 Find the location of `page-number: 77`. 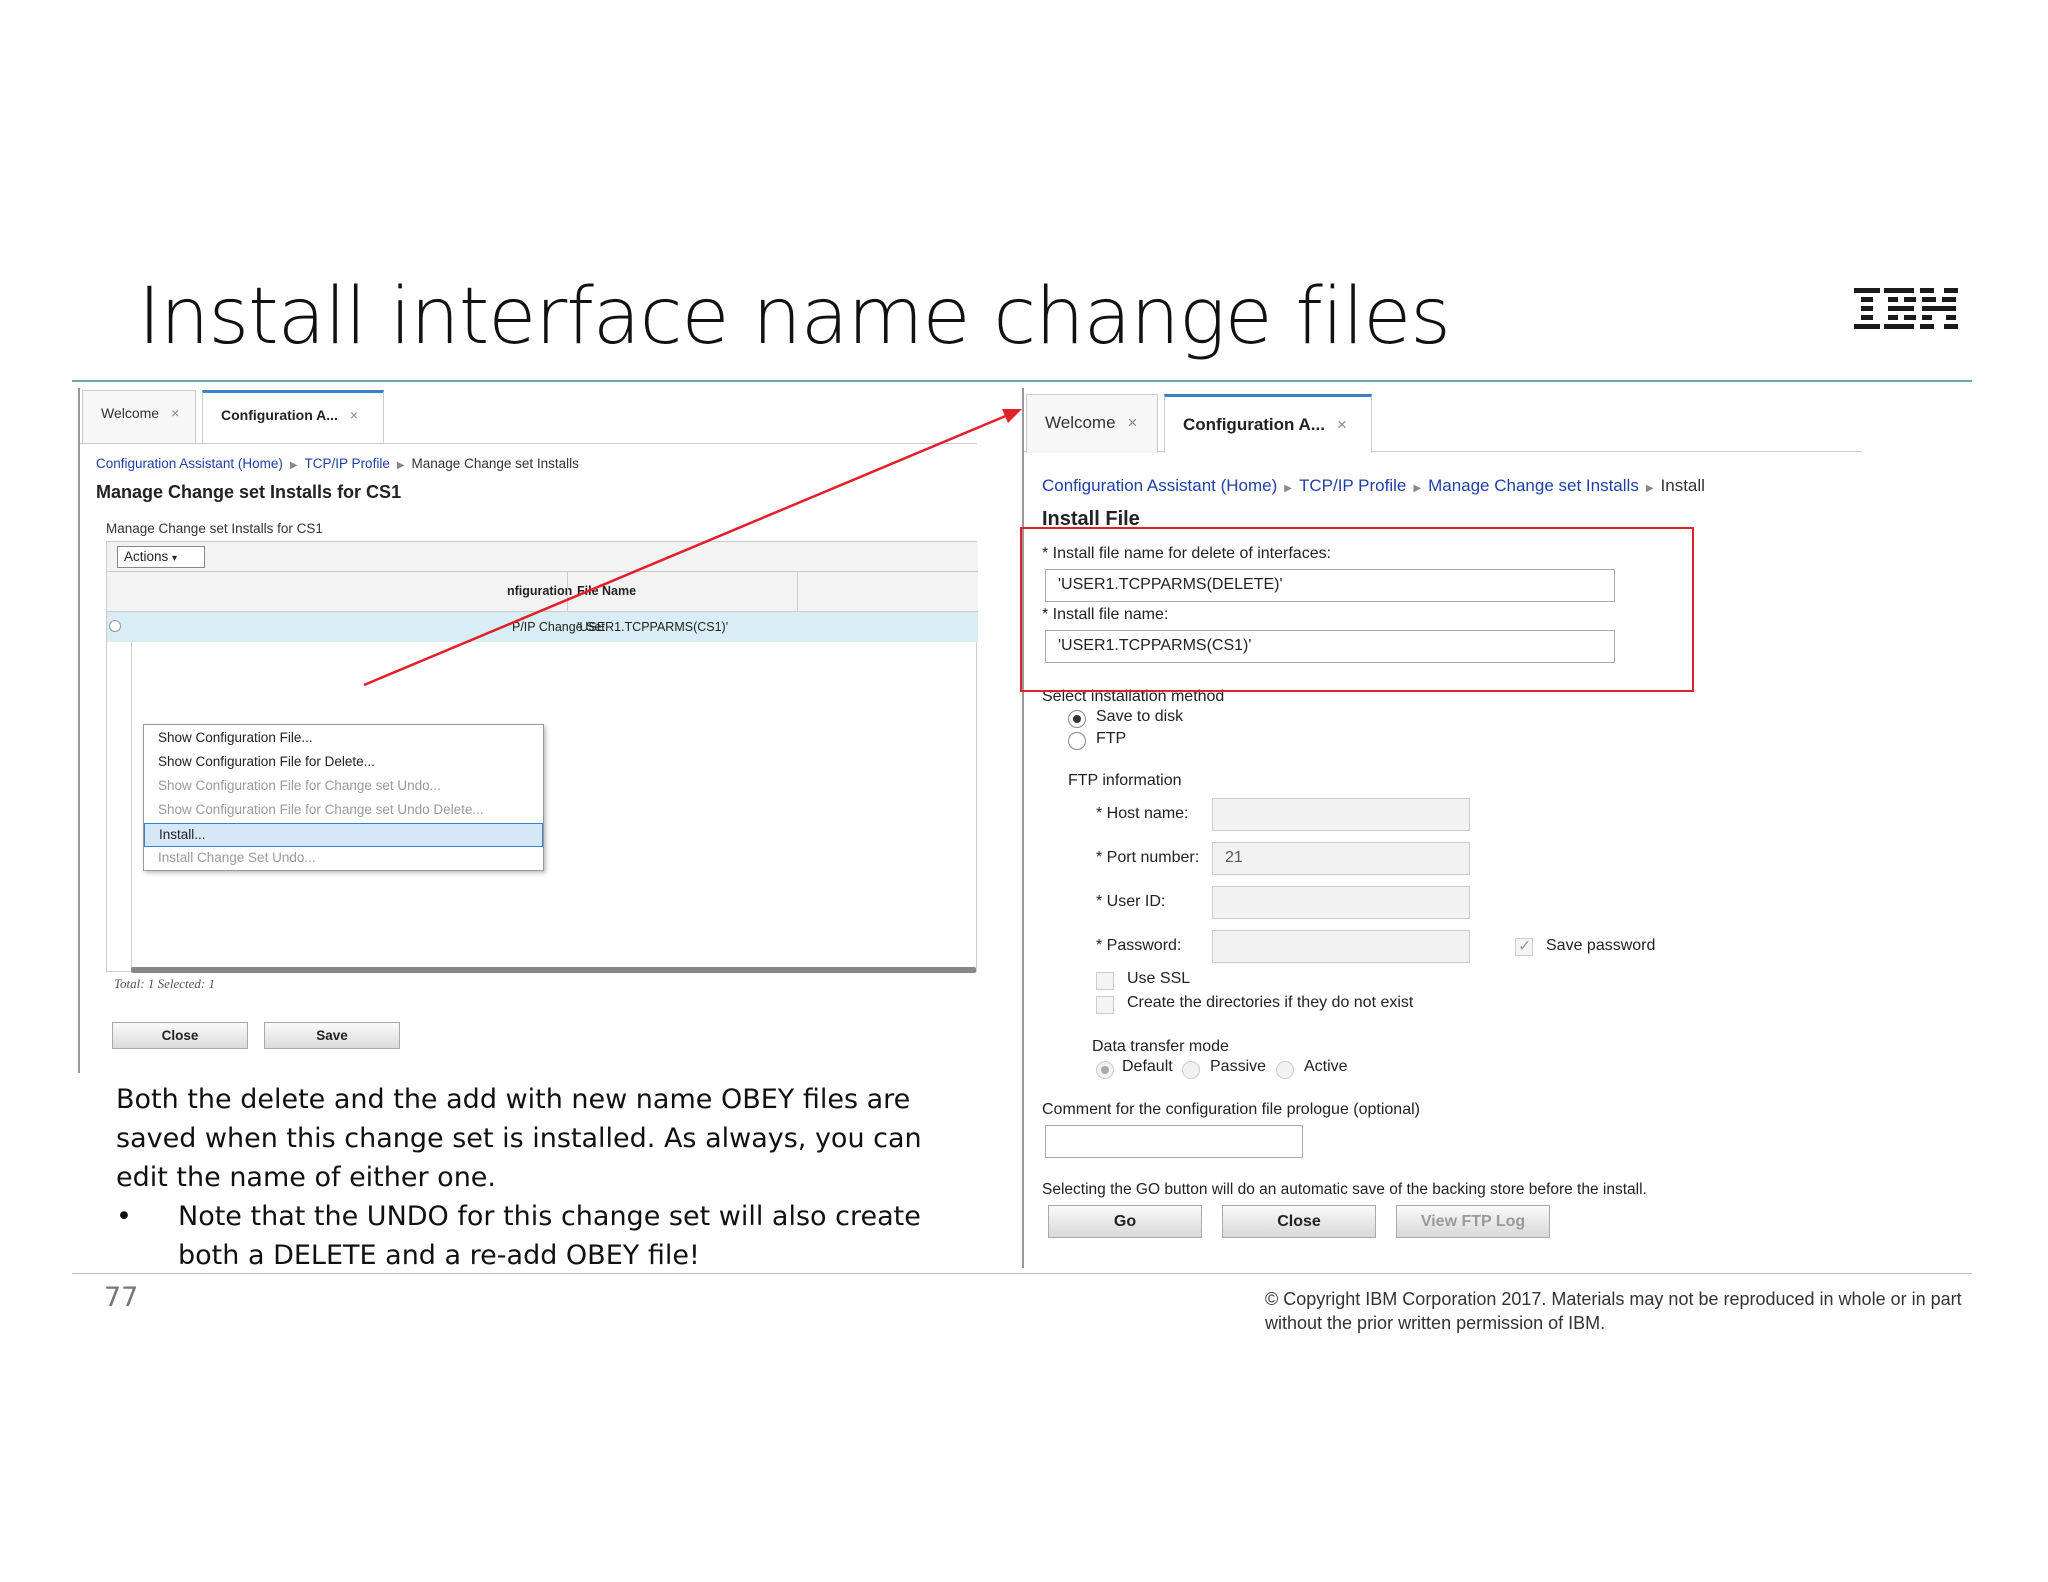

page-number: 77 is located at coordinates (121, 1297).